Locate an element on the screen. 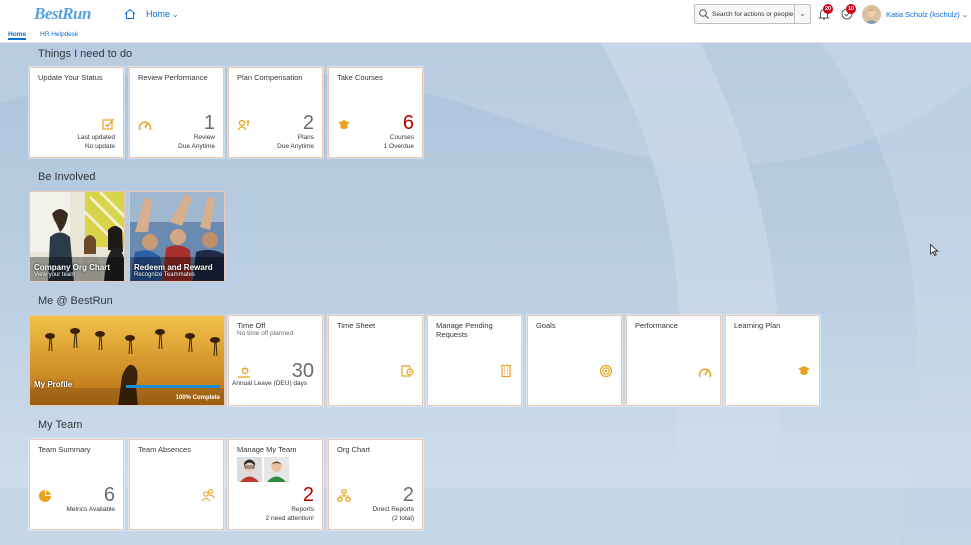  tile-time-sheet: Time Sheet is located at coordinates (375, 360).